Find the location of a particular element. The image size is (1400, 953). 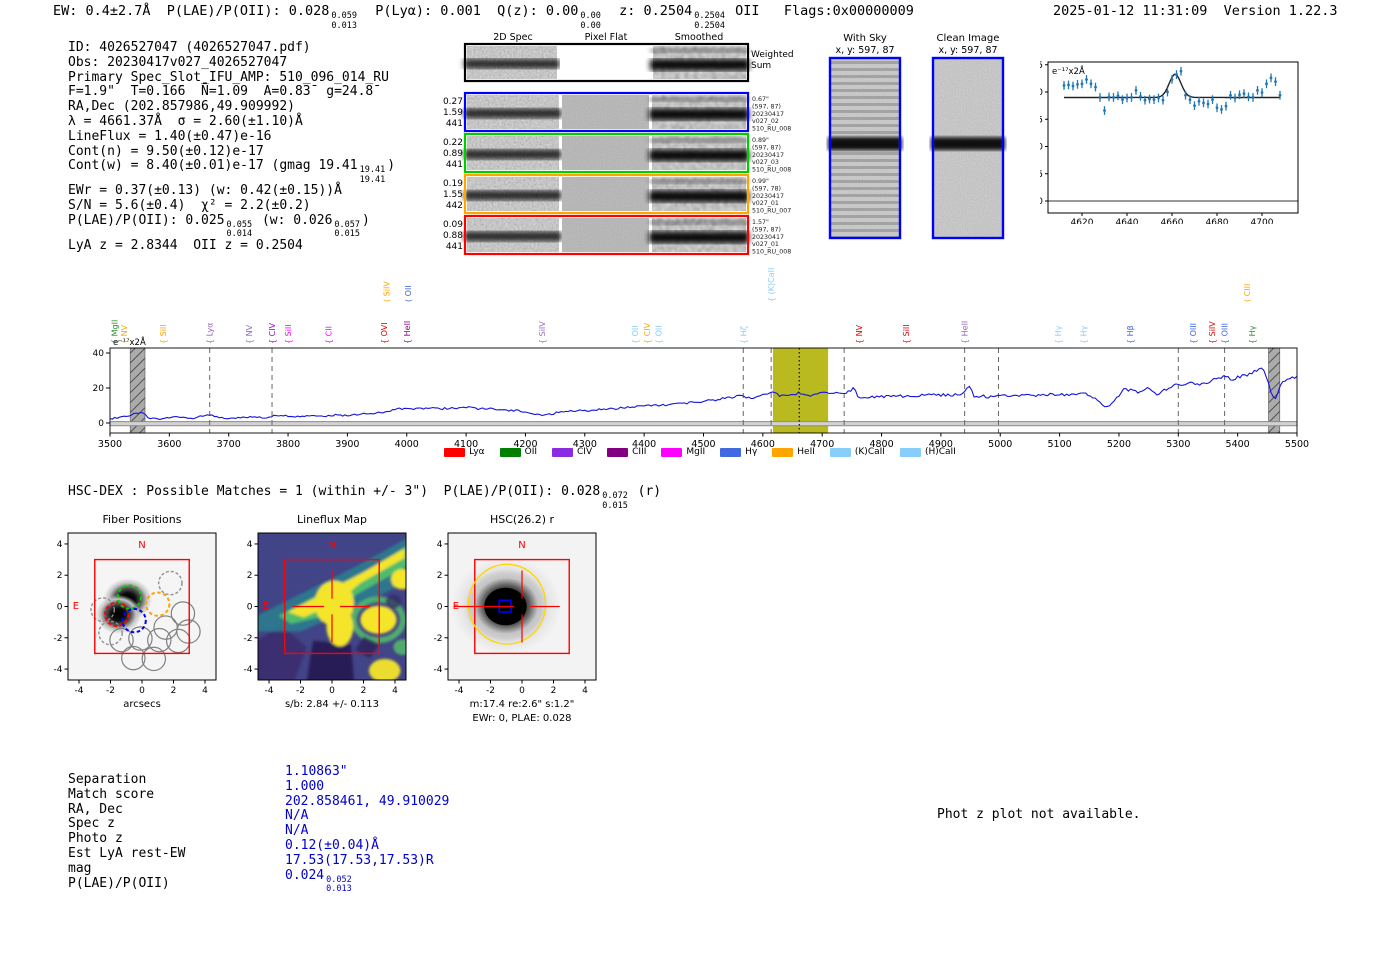

photz-note: Phot z plot not available. is located at coordinates (1039, 814).